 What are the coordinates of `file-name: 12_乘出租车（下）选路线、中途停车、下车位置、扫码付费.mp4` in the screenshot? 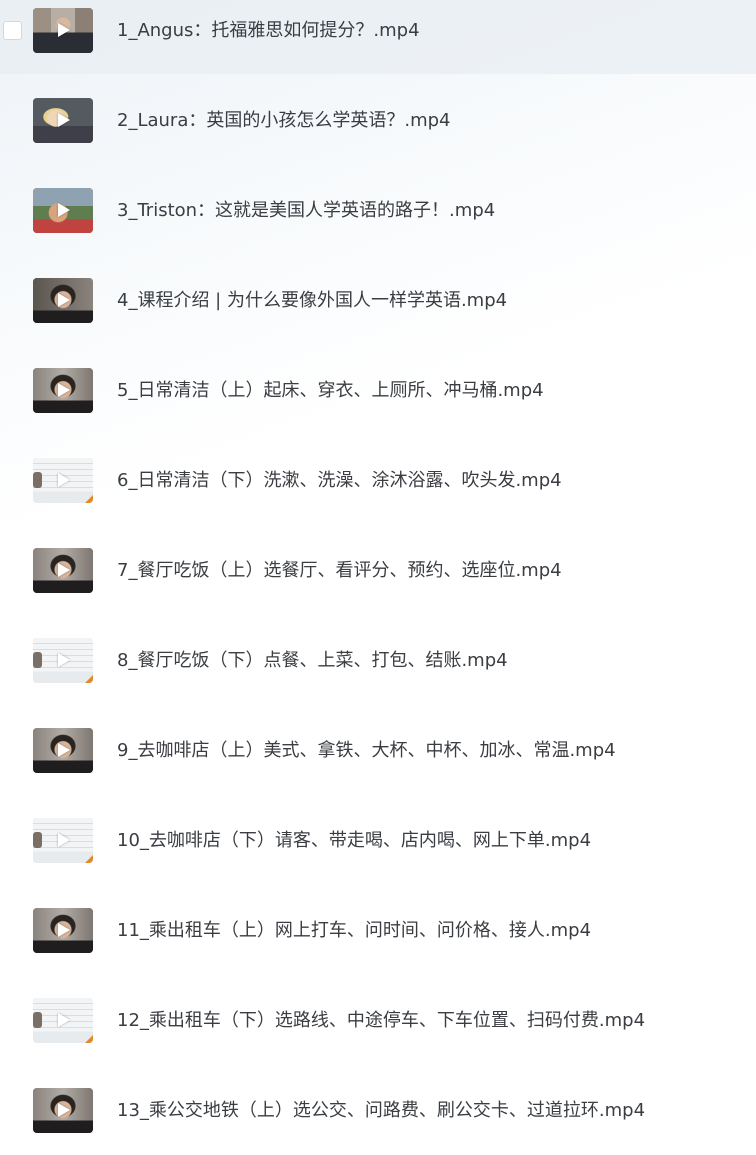 It's located at (381, 1021).